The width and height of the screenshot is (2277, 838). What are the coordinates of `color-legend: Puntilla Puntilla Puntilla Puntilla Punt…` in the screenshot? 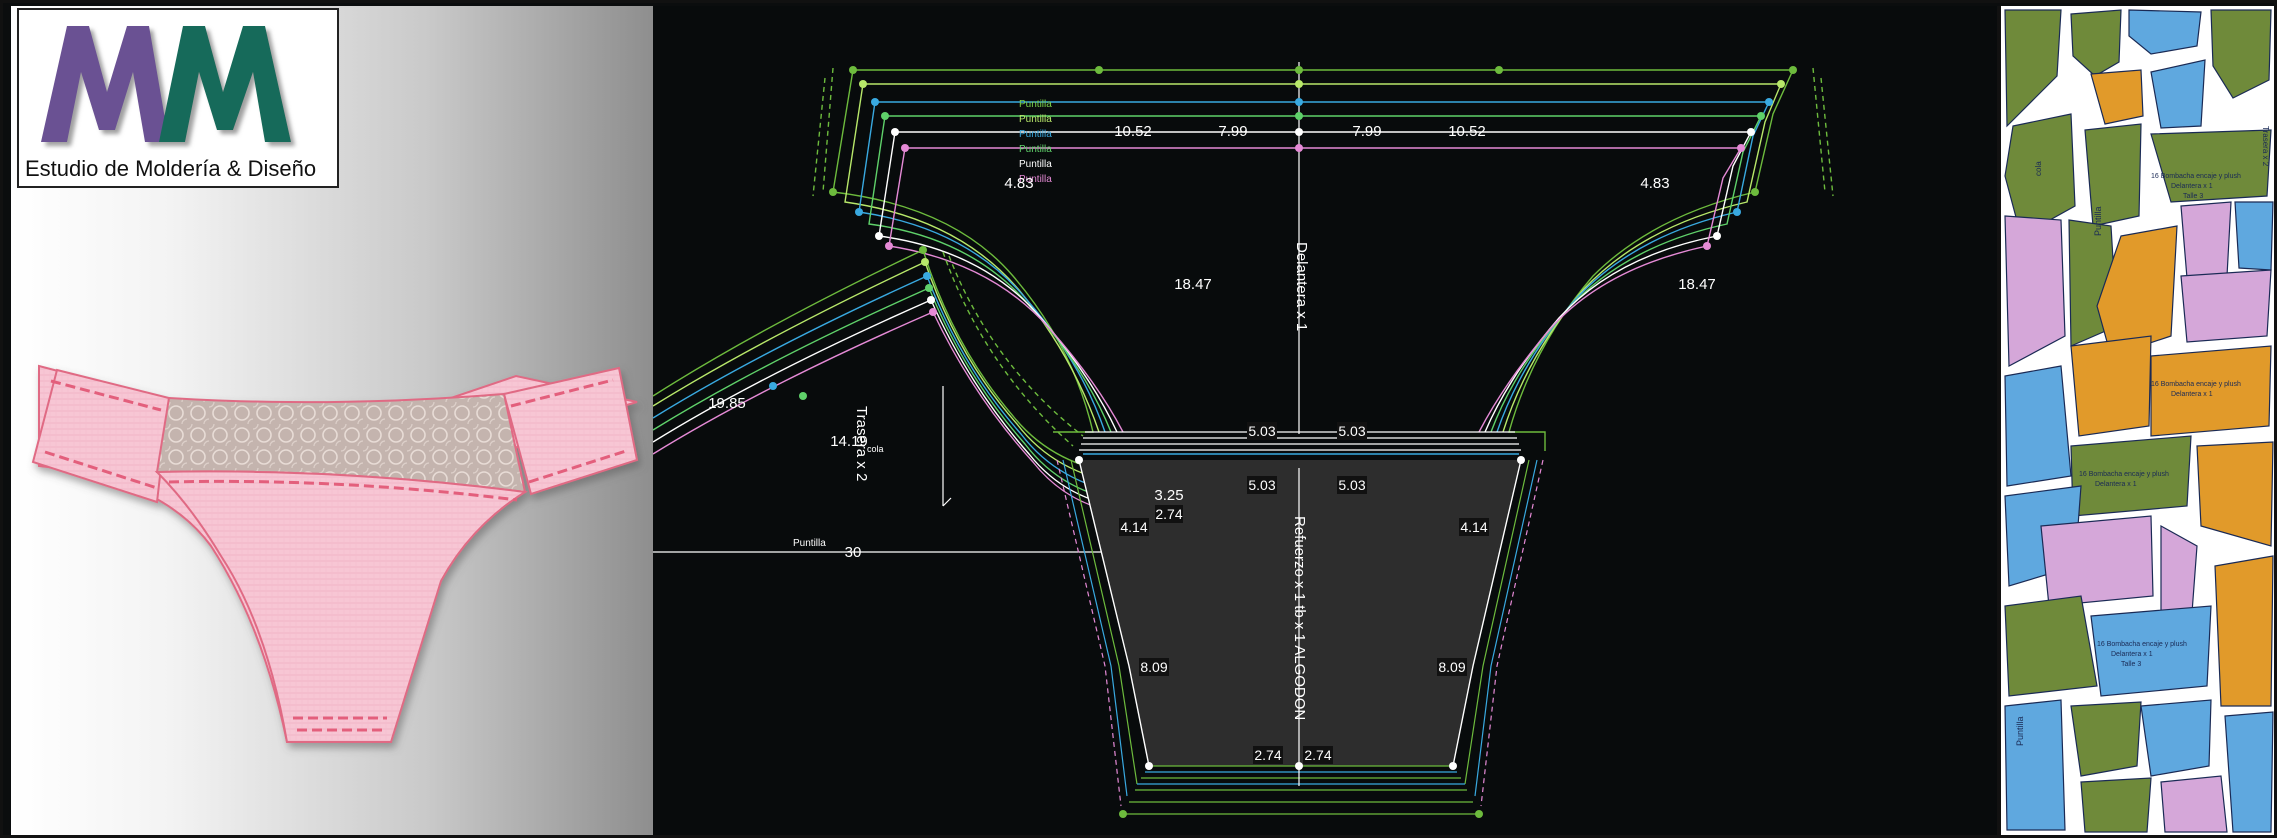 It's located at (1035, 142).